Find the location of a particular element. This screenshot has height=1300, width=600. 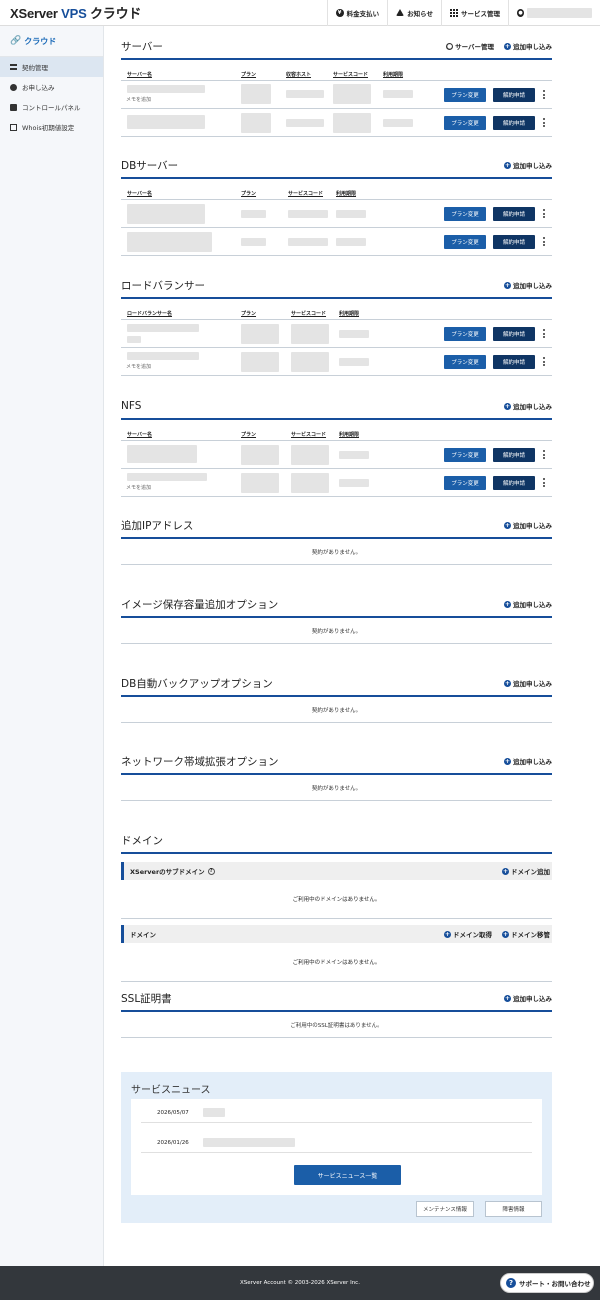

section-title: NFS is located at coordinates (131, 406).